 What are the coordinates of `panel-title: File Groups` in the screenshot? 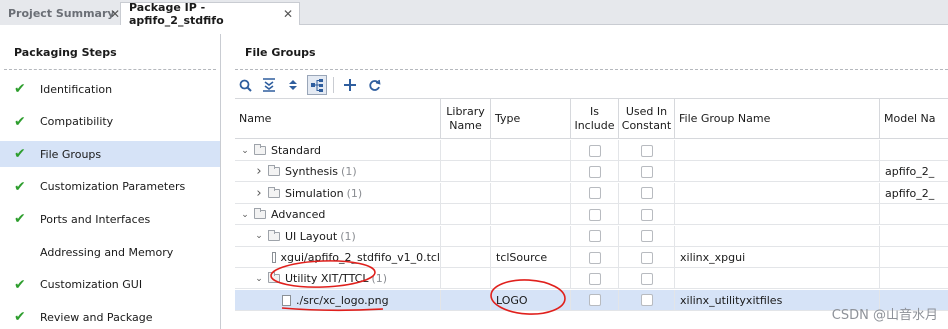 It's located at (280, 52).